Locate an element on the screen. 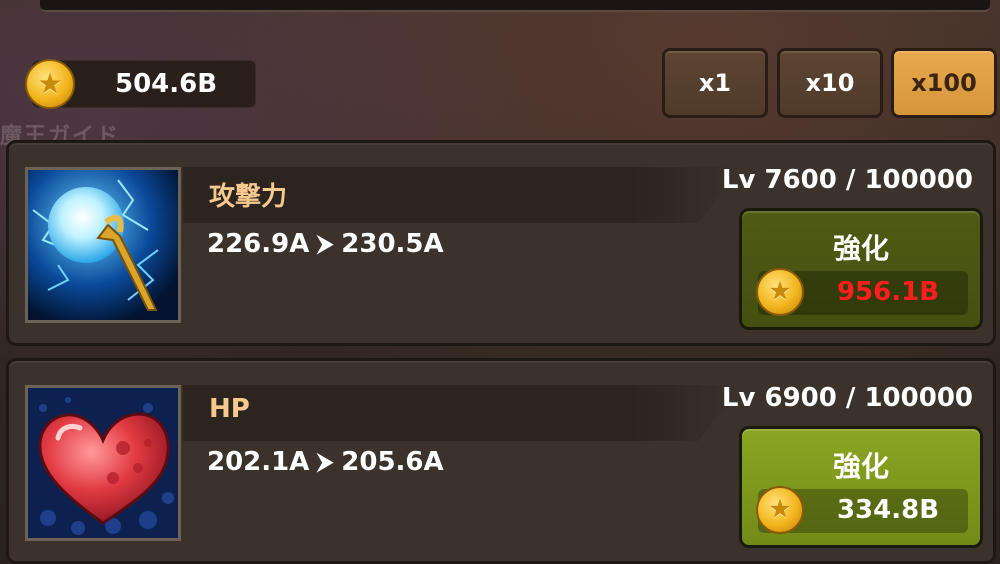  heart-icon is located at coordinates (103, 463).